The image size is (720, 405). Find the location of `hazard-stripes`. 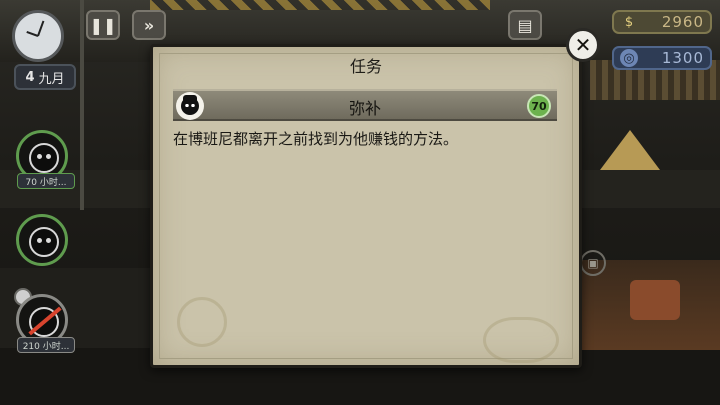

hazard-stripes is located at coordinates (320, 5).